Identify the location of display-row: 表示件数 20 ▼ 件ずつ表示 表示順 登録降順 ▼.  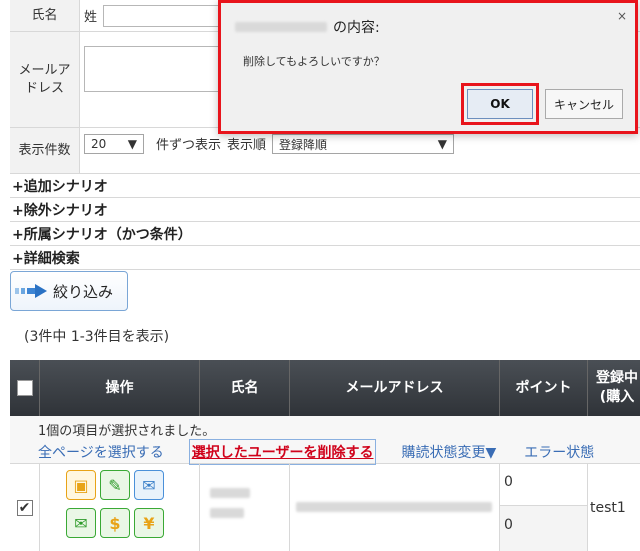
(325, 151).